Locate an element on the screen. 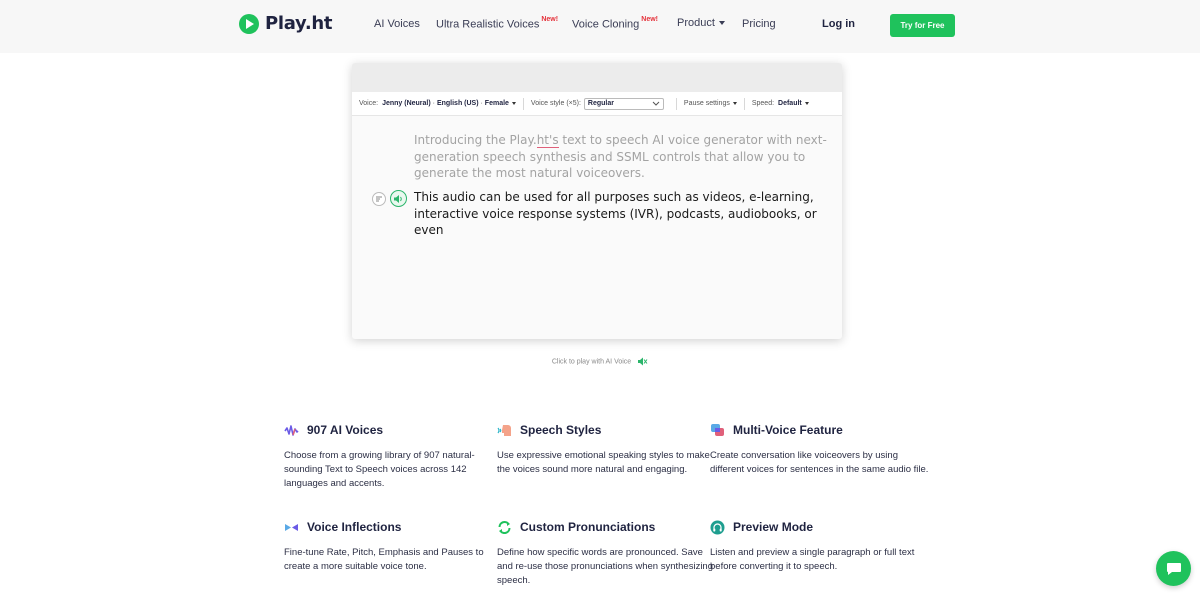  speaker-glyph is located at coordinates (398, 198).